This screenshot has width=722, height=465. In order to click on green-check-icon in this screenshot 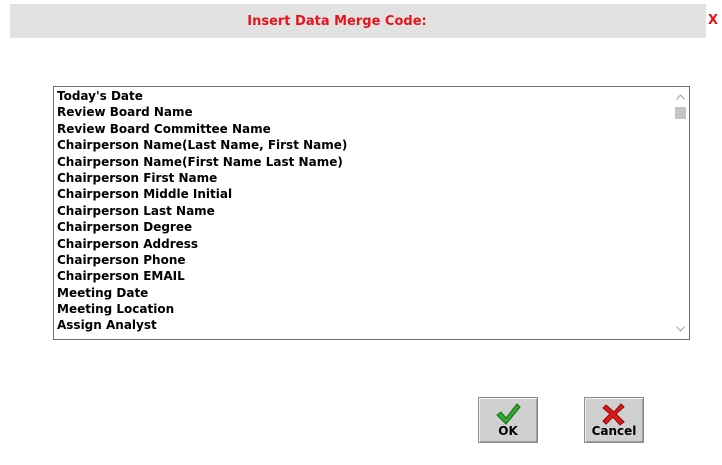, I will do `click(508, 414)`.